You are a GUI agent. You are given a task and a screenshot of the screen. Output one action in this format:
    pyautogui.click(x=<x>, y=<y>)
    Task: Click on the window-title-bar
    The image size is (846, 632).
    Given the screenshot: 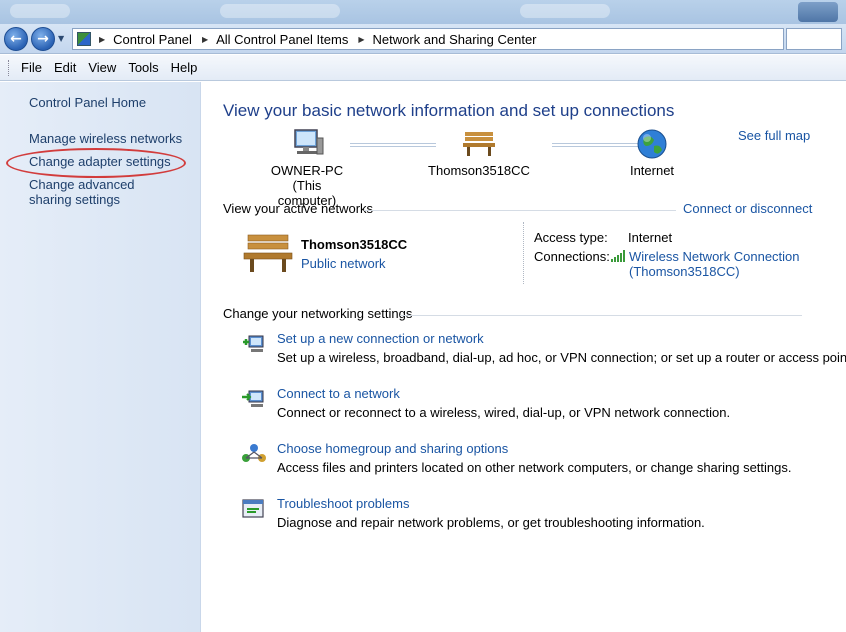 What is the action you would take?
    pyautogui.click(x=423, y=12)
    